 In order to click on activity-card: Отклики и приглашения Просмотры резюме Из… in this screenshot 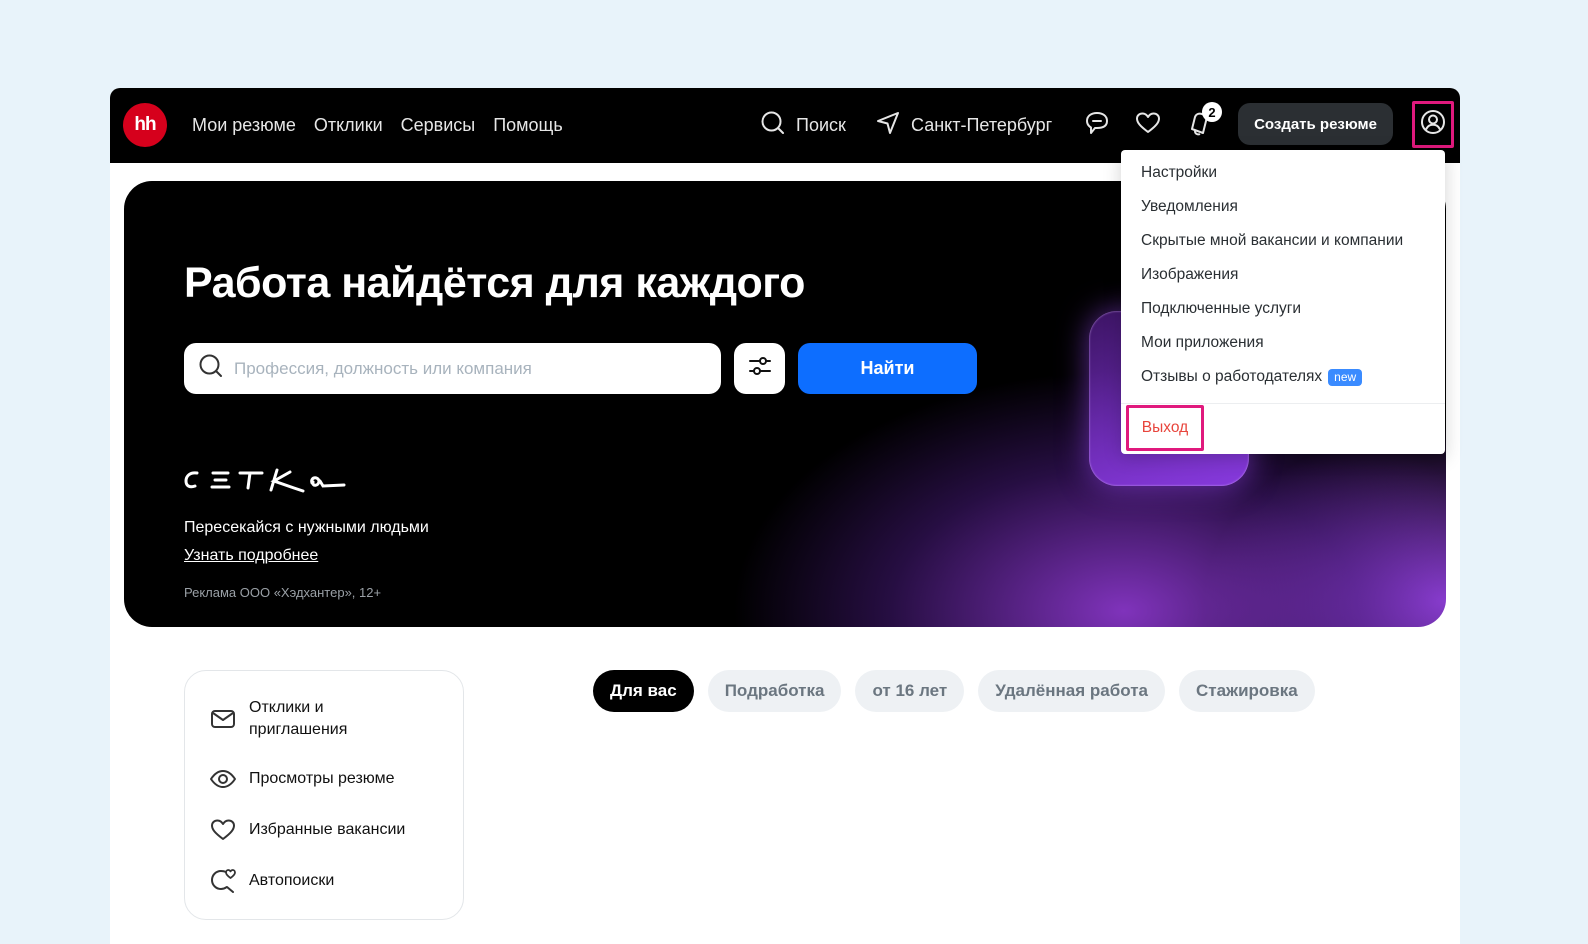, I will do `click(324, 795)`.